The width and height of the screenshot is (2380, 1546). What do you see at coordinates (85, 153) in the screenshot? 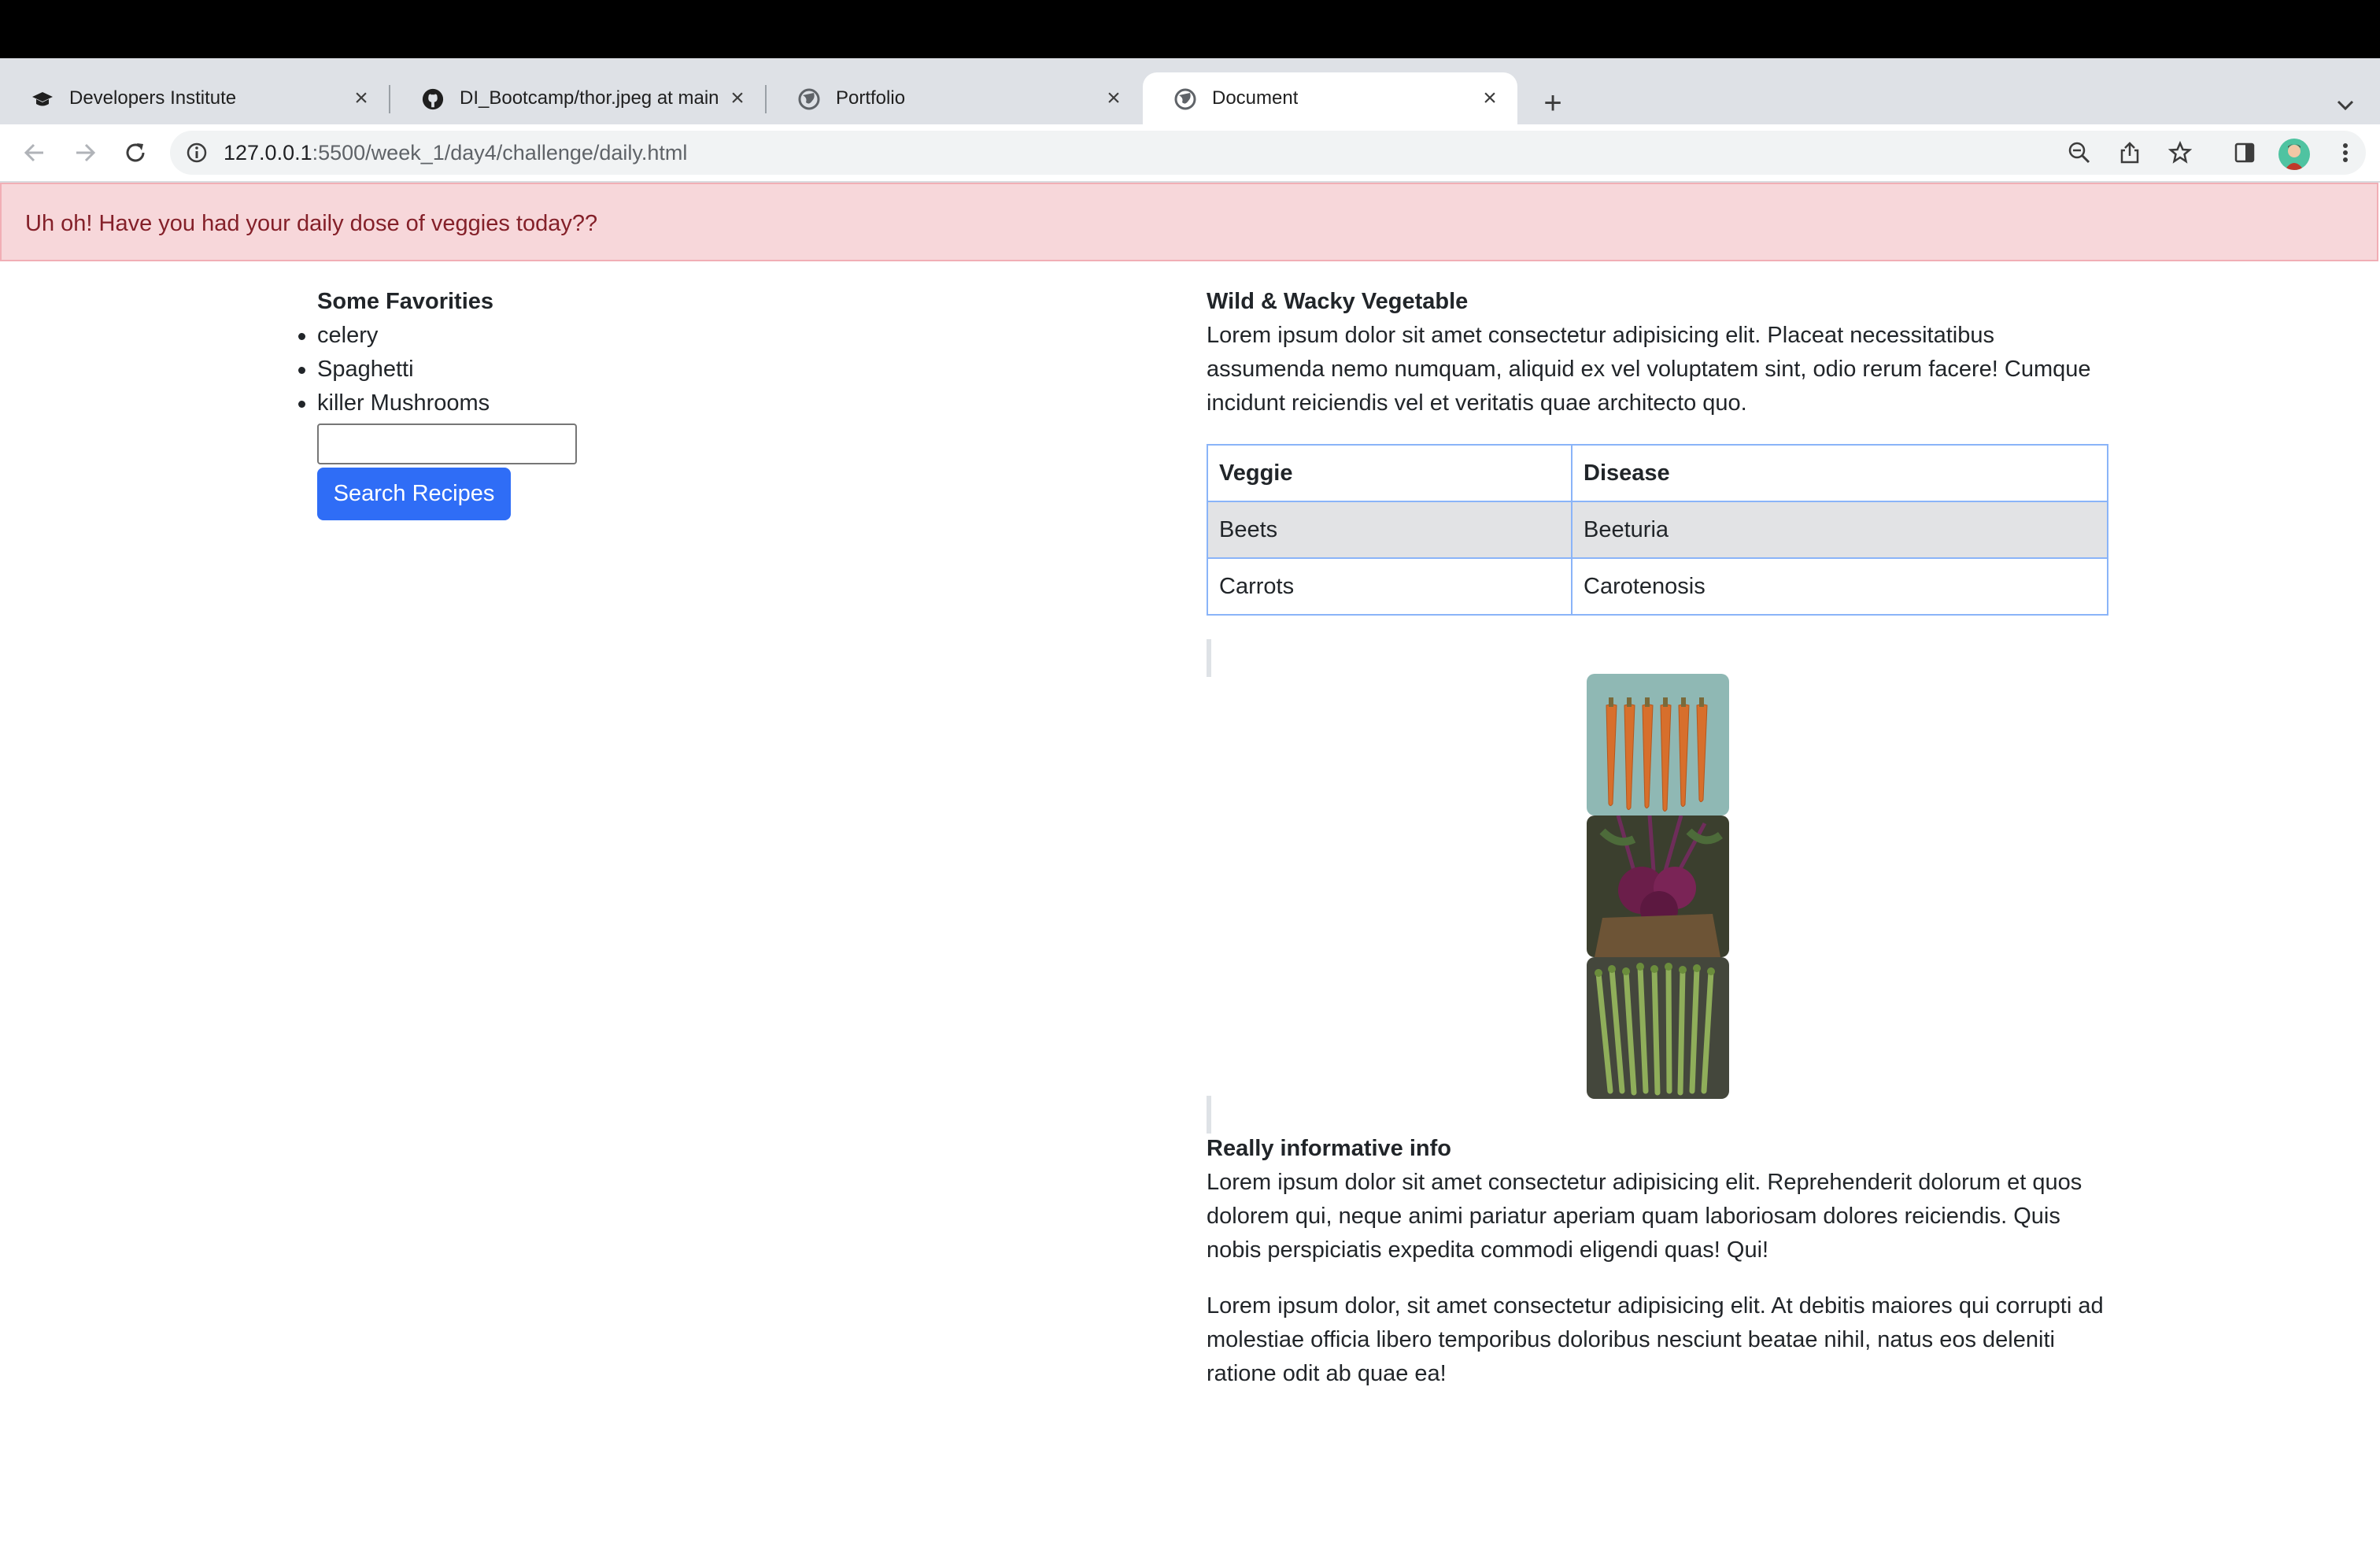
I see `forward-button` at bounding box center [85, 153].